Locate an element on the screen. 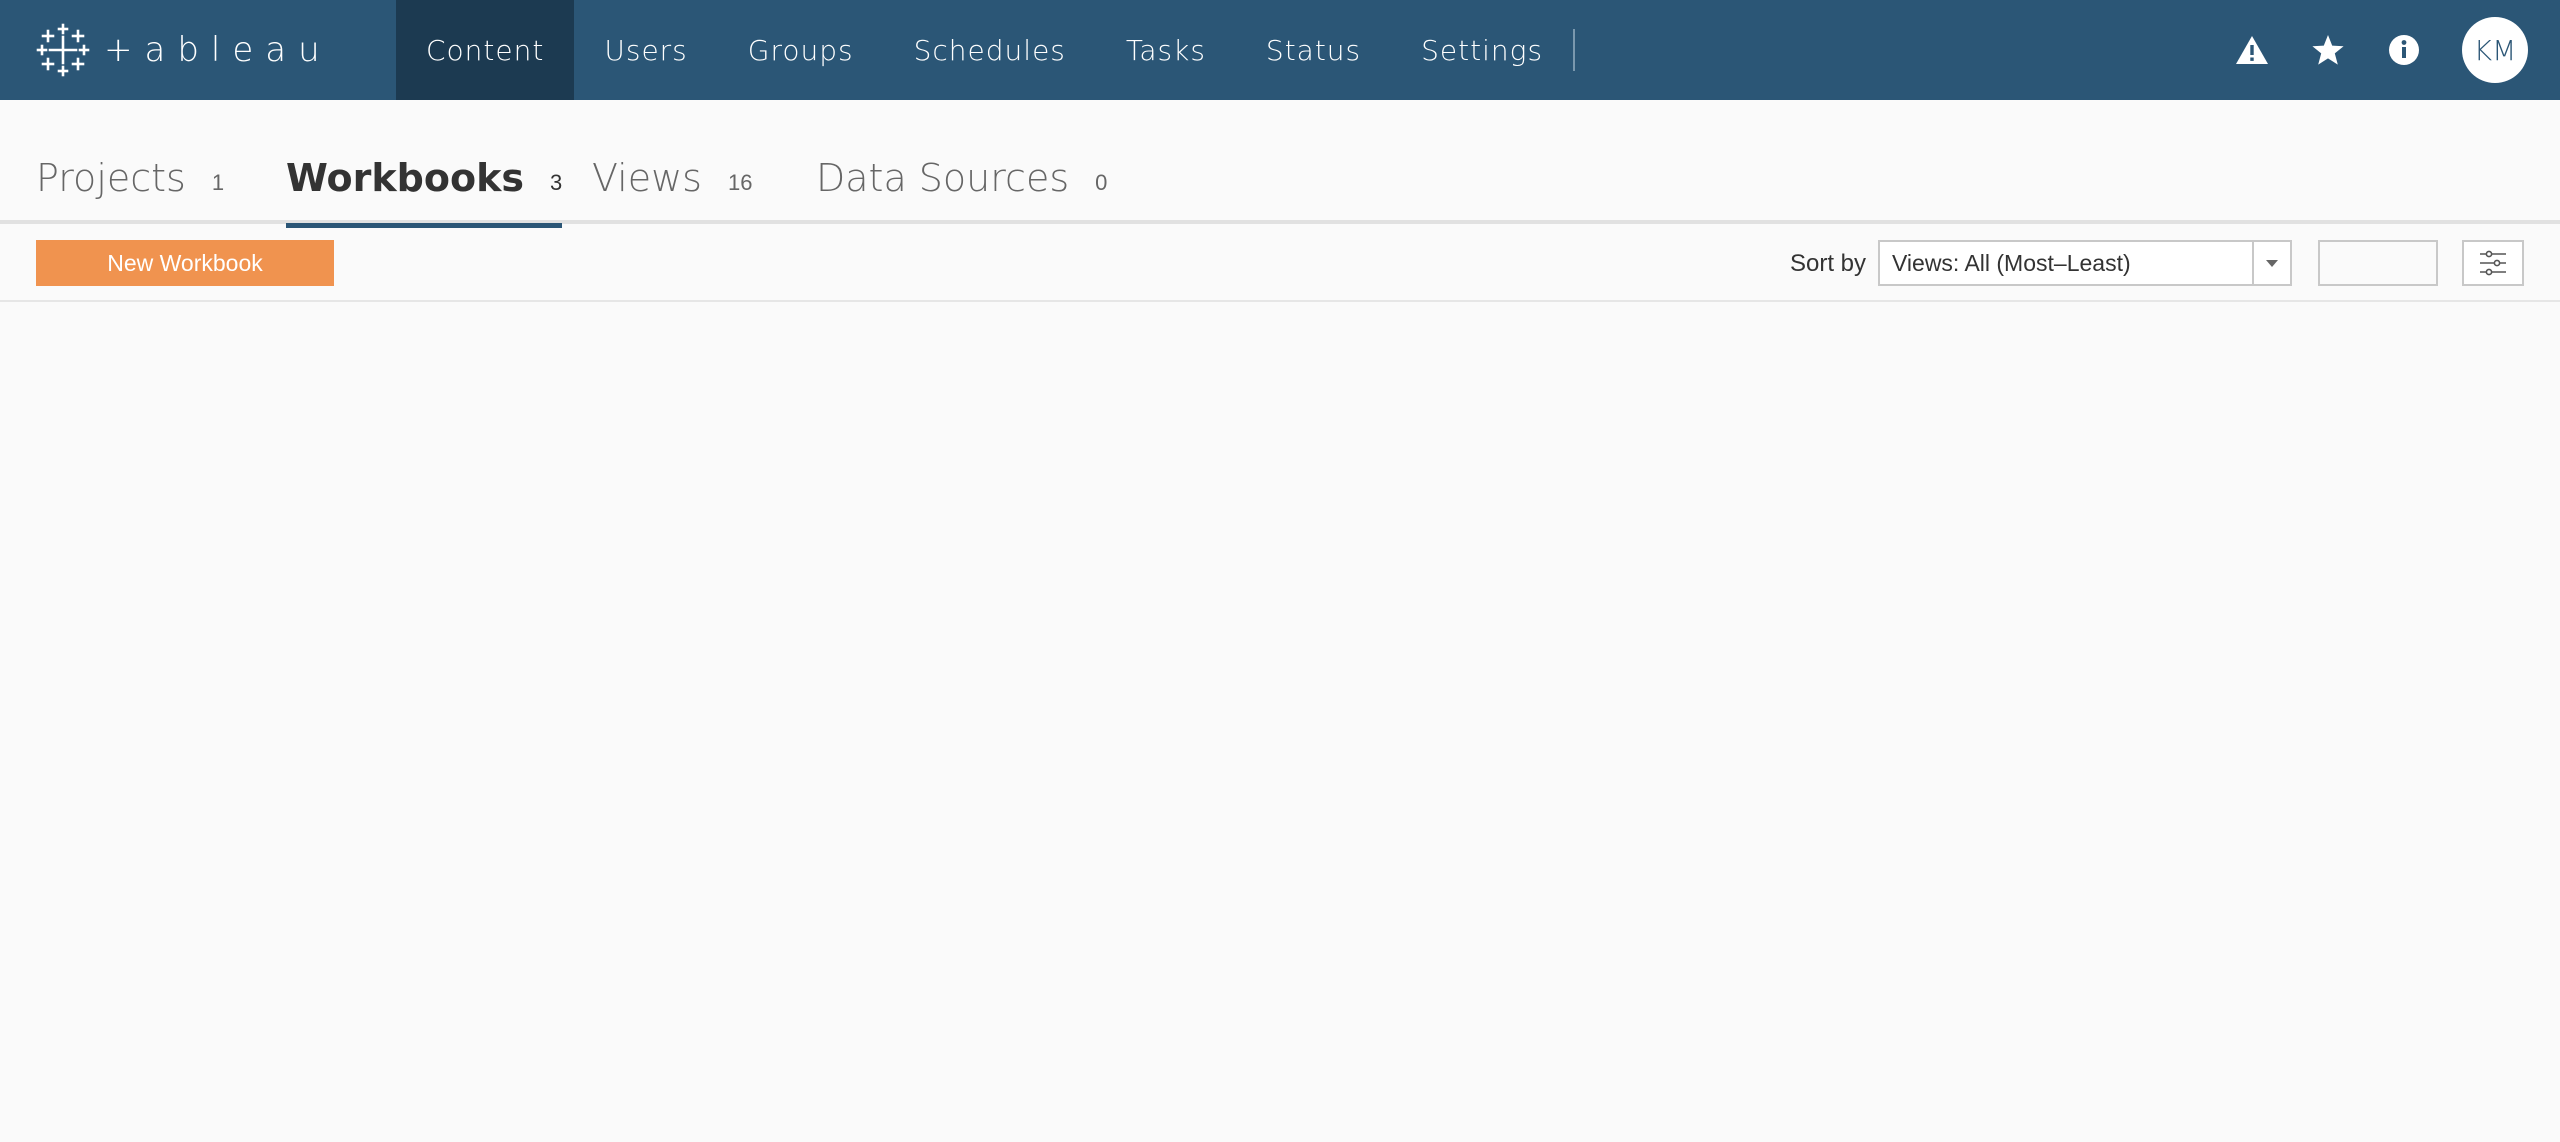 This screenshot has height=1142, width=2560. nav-item-status: Status is located at coordinates (1313, 50).